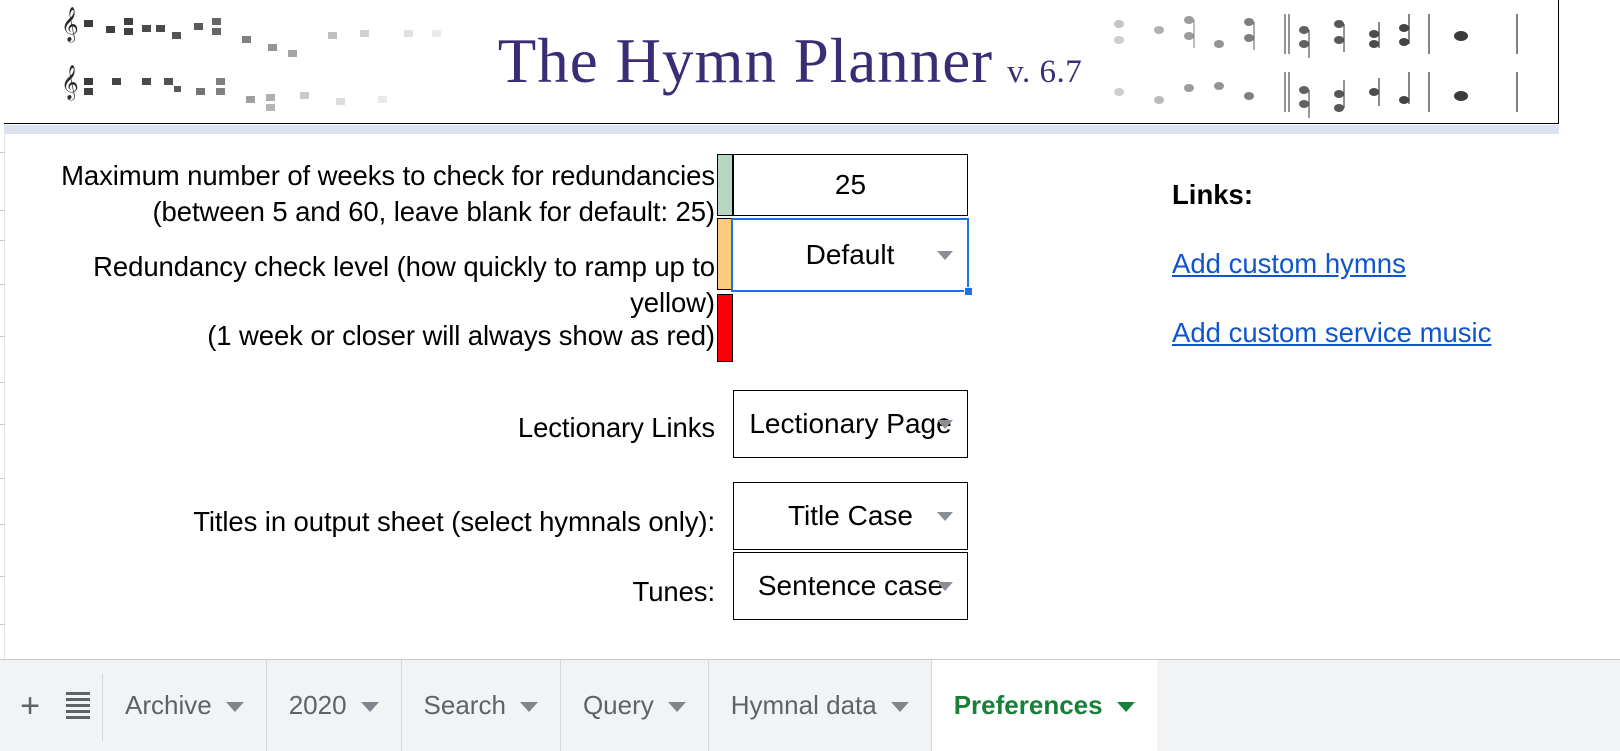 This screenshot has height=751, width=1620. What do you see at coordinates (1212, 194) in the screenshot?
I see `links-heading: Links:` at bounding box center [1212, 194].